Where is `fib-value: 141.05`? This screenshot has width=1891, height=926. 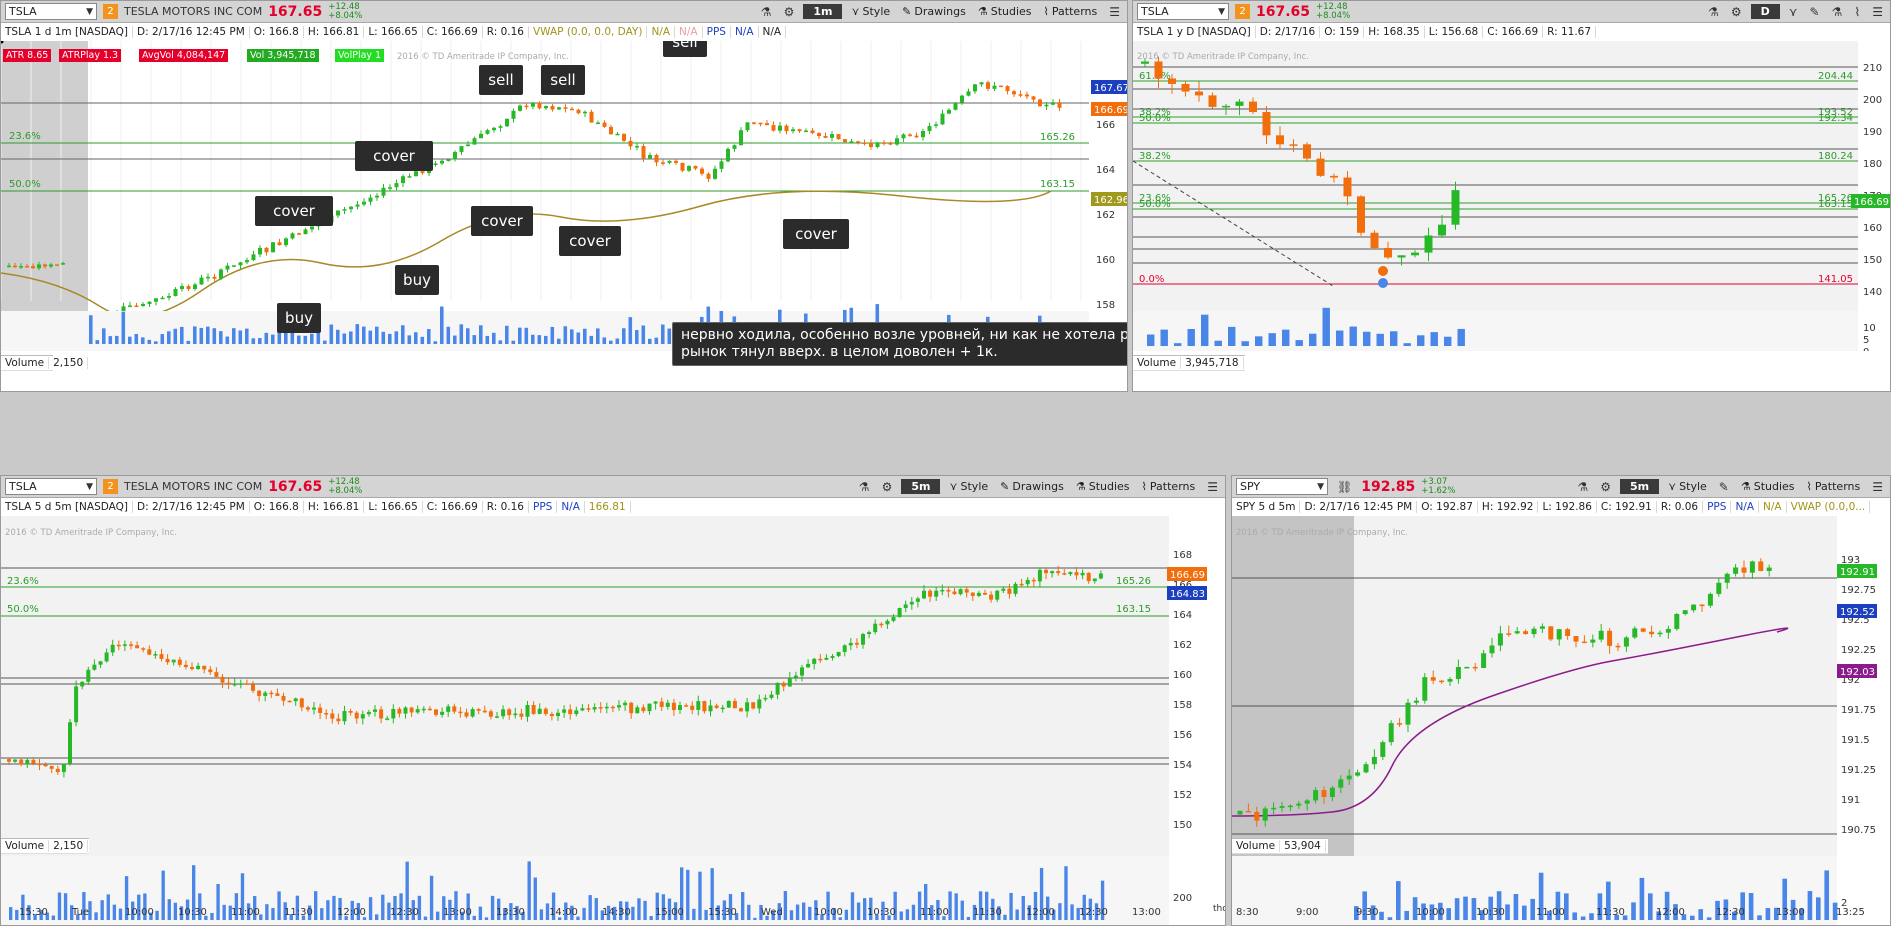 fib-value: 141.05 is located at coordinates (1835, 279).